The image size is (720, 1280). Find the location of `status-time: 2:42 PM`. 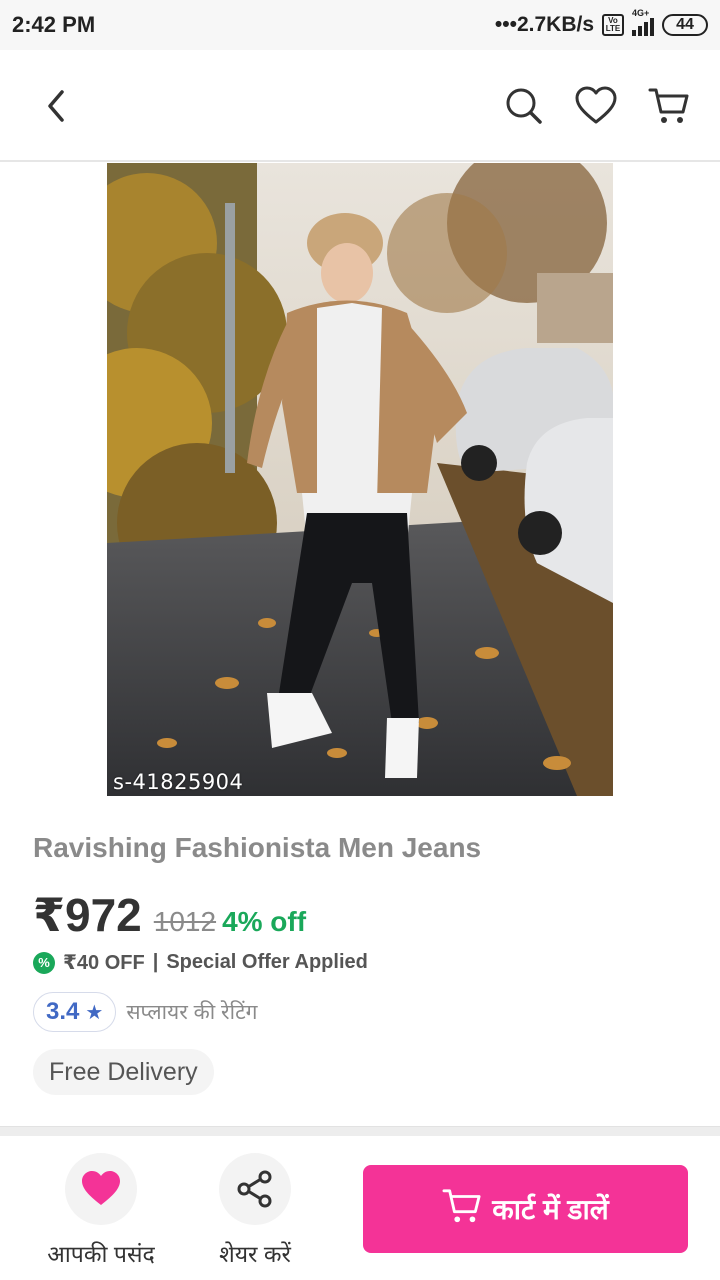

status-time: 2:42 PM is located at coordinates (54, 24).